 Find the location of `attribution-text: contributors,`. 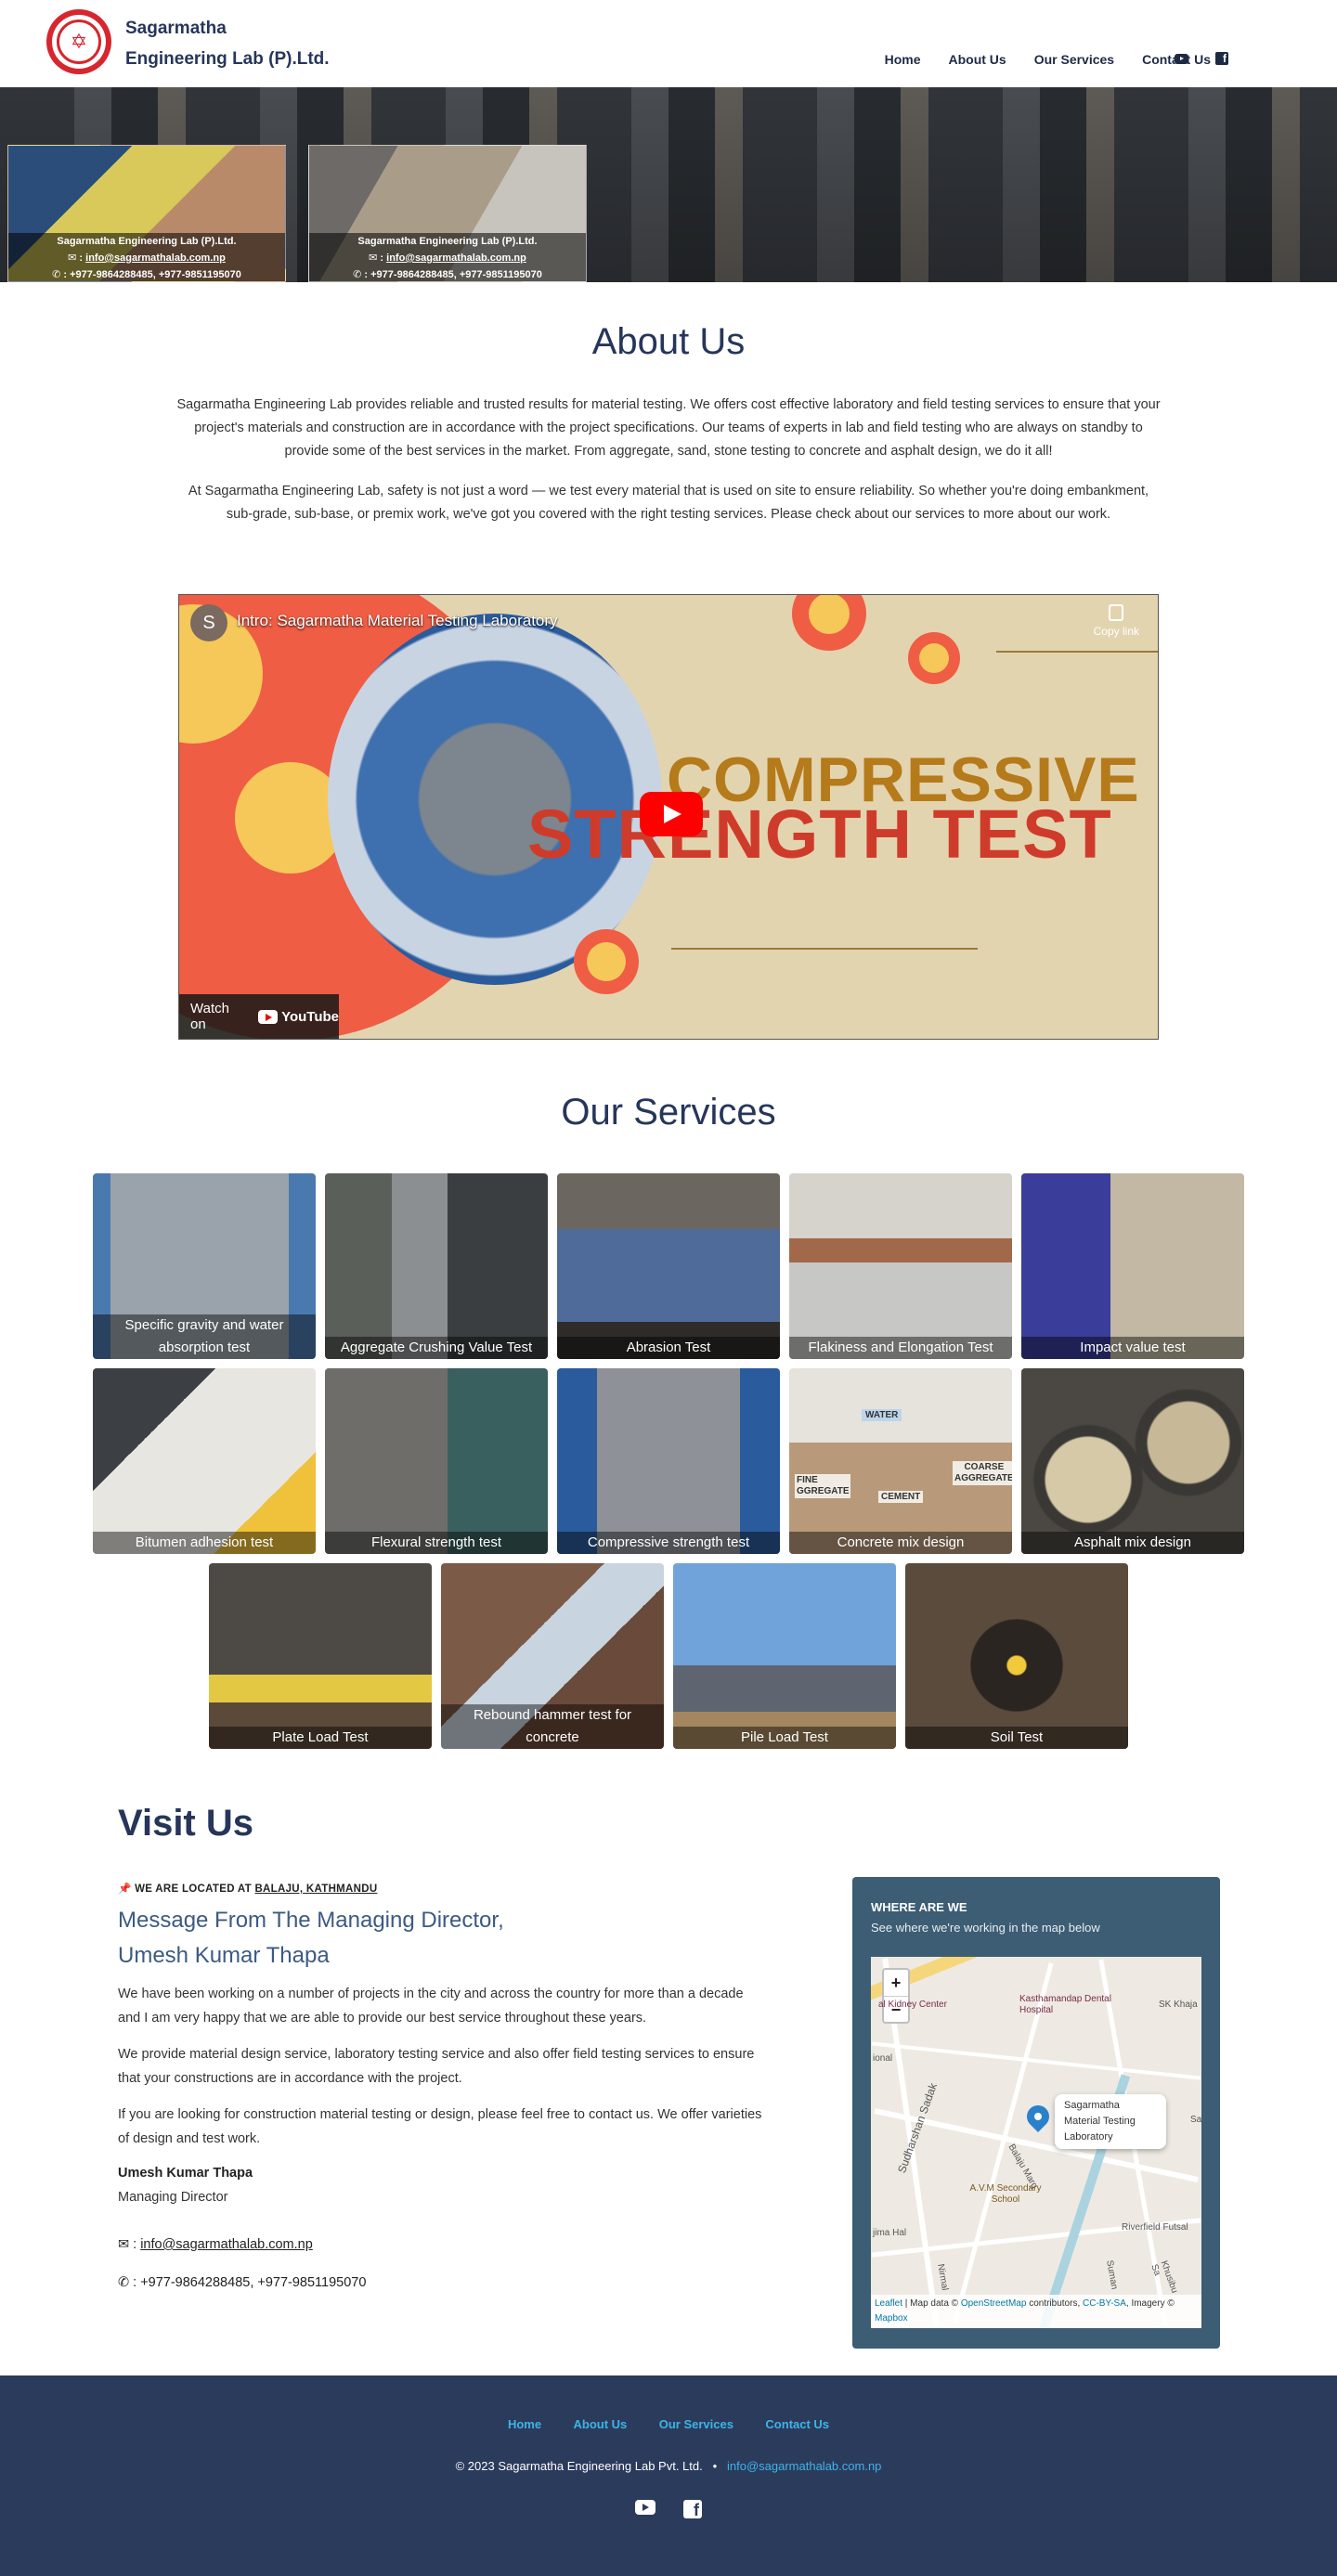

attribution-text: contributors, is located at coordinates (1055, 2303).